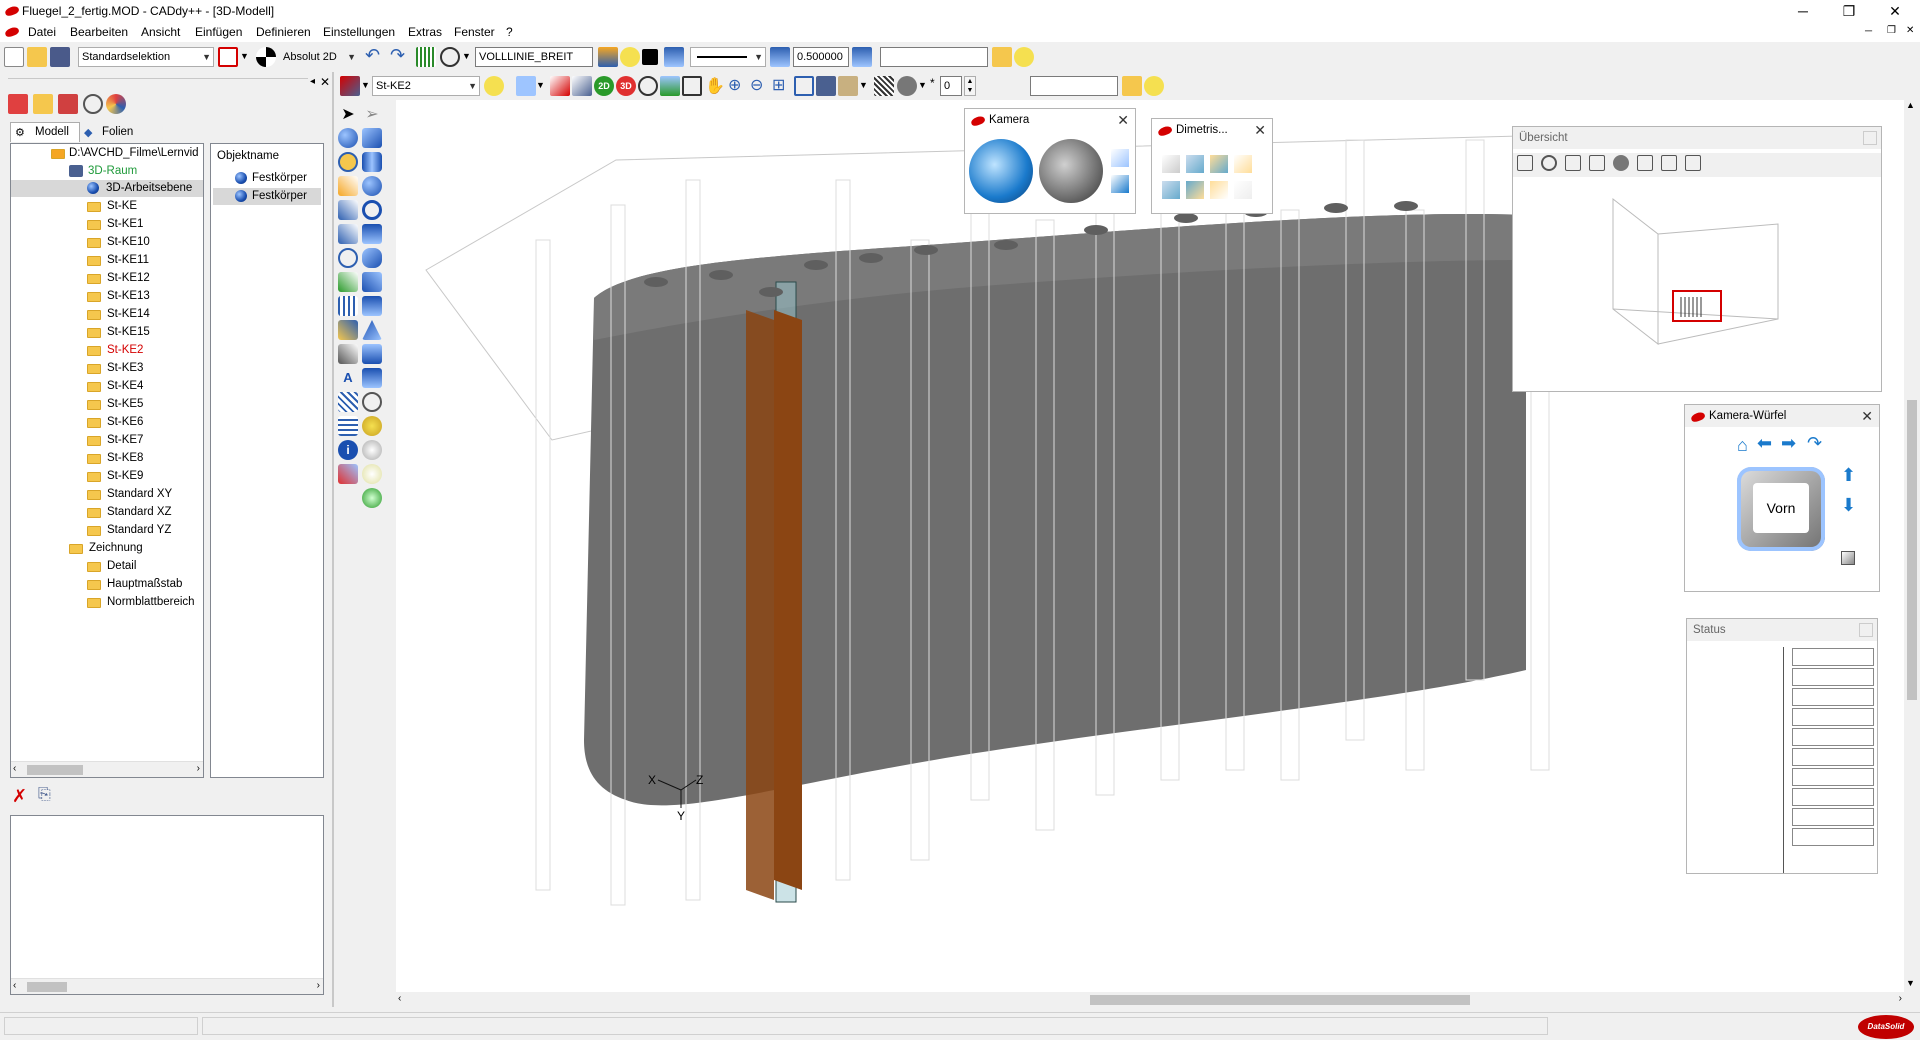 Image resolution: width=1920 pixels, height=1040 pixels. Describe the element at coordinates (348, 114) in the screenshot. I see `select-arrow-icon: ➤` at that location.